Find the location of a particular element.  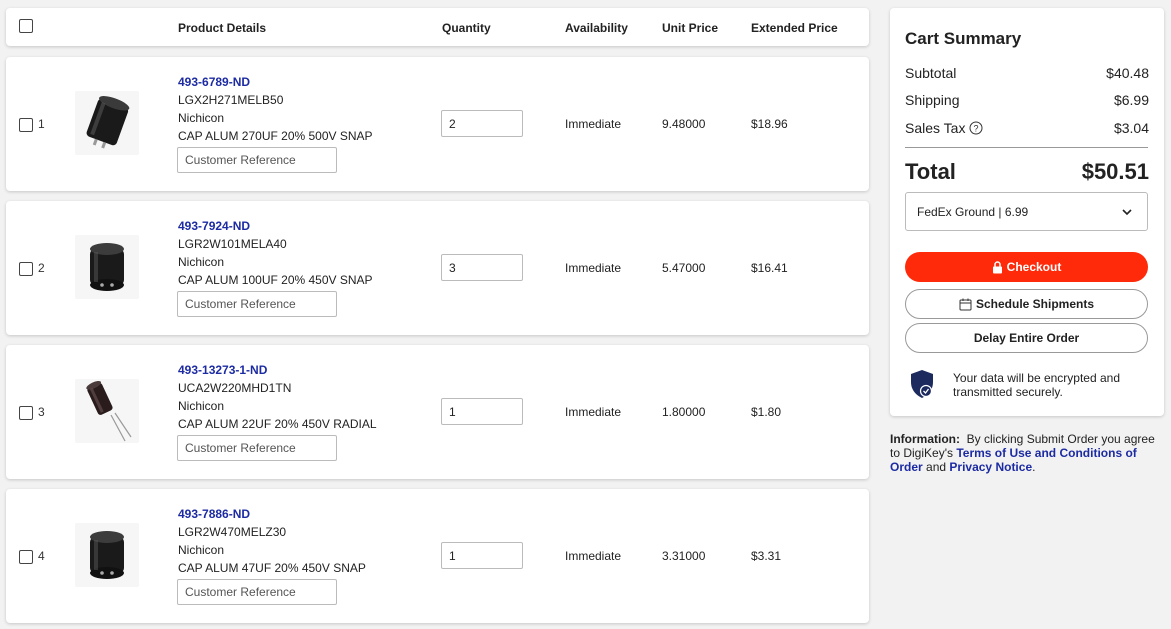

delay-entire-order-label: Delay Entire Order is located at coordinates (1026, 338).